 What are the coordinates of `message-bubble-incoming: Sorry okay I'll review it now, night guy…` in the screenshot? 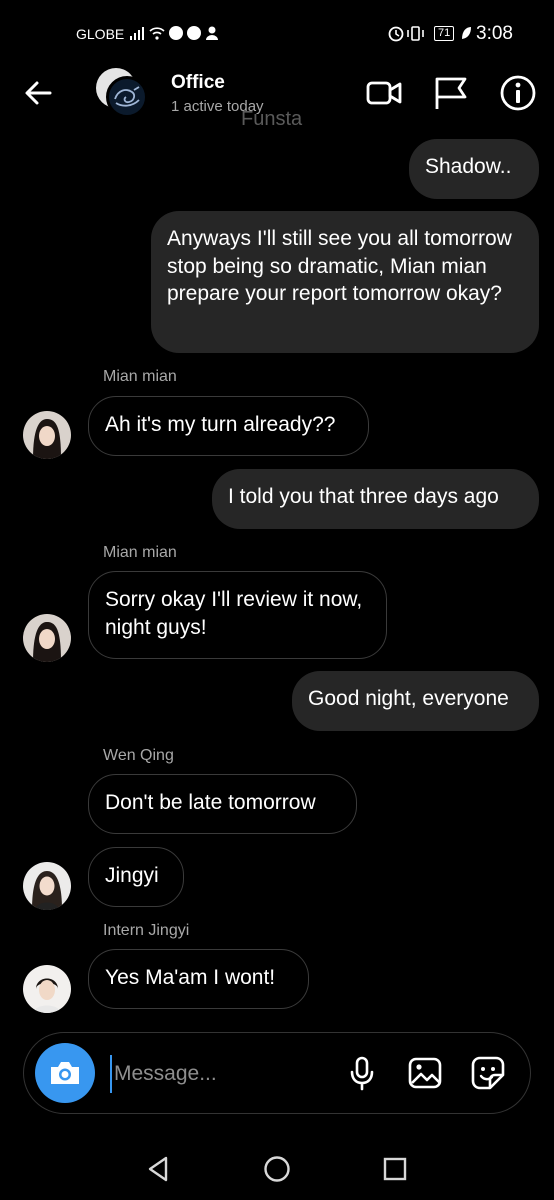 It's located at (237, 615).